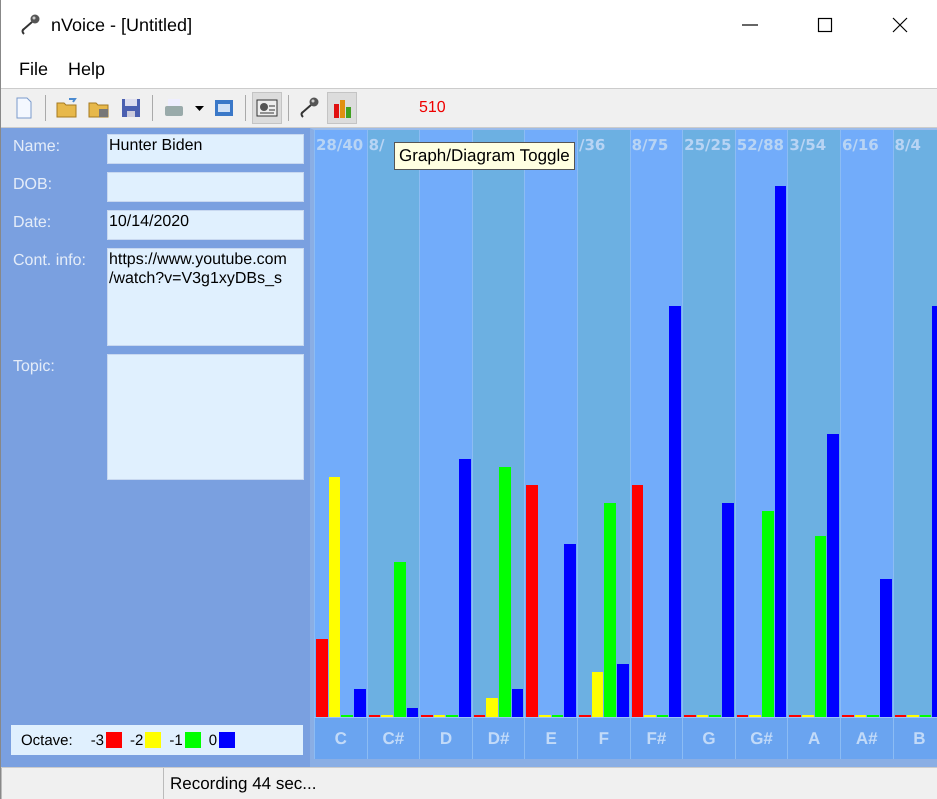 This screenshot has height=799, width=937. Describe the element at coordinates (340, 738) in the screenshot. I see `note-key: C` at that location.